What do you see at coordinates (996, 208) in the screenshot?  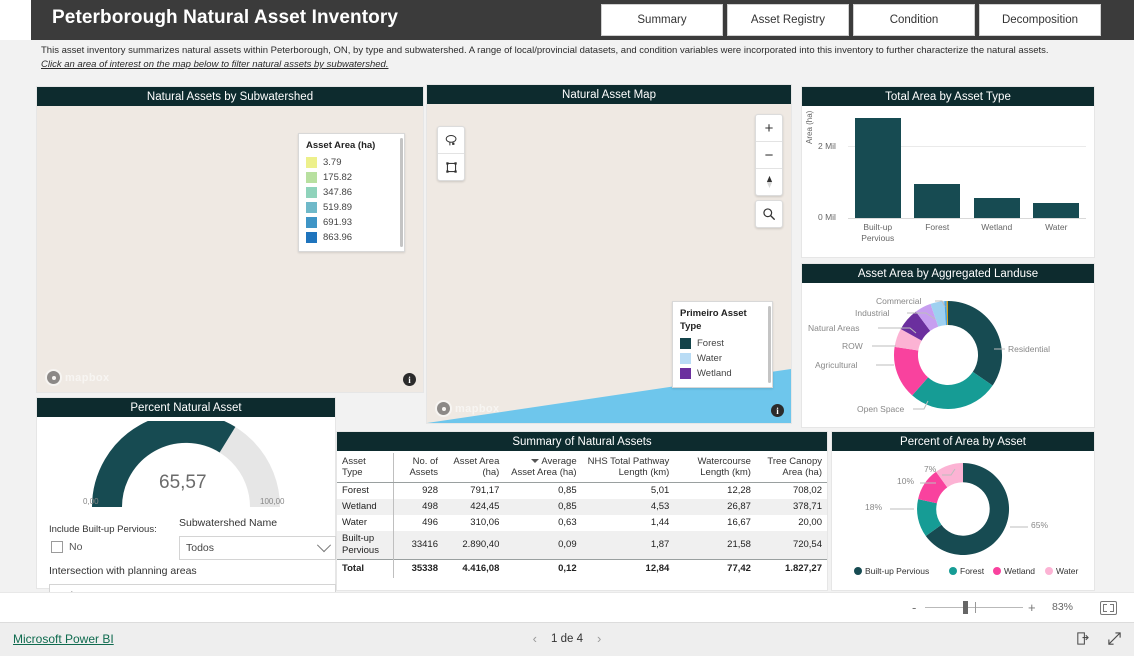 I see `bar-wetland` at bounding box center [996, 208].